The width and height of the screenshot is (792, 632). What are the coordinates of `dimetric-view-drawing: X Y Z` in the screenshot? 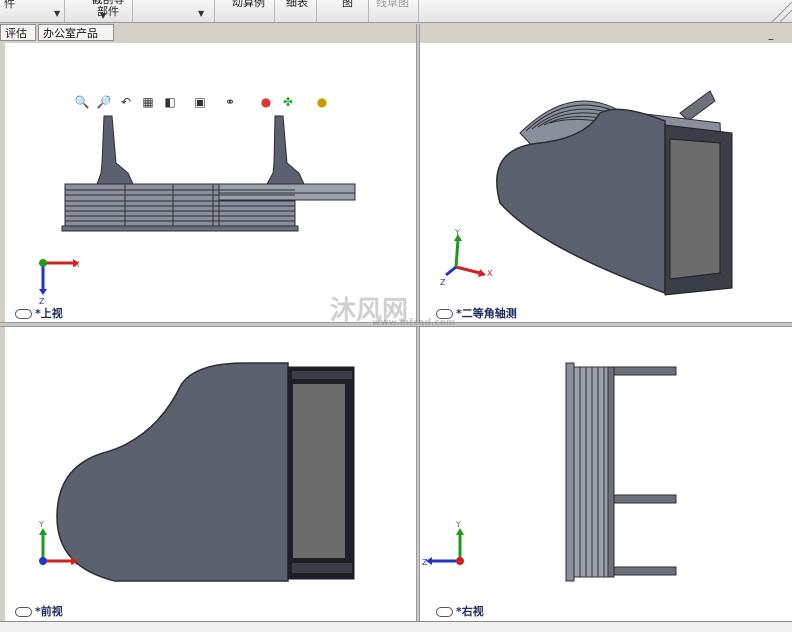 It's located at (586, 193).